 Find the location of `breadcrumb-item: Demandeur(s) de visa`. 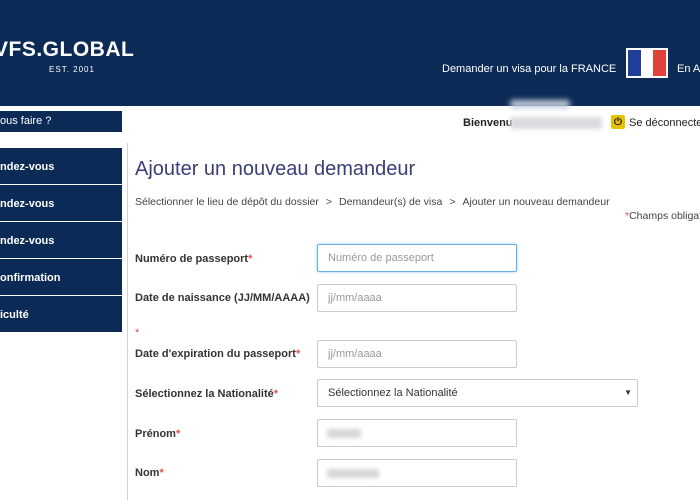

breadcrumb-item: Demandeur(s) de visa is located at coordinates (390, 202).